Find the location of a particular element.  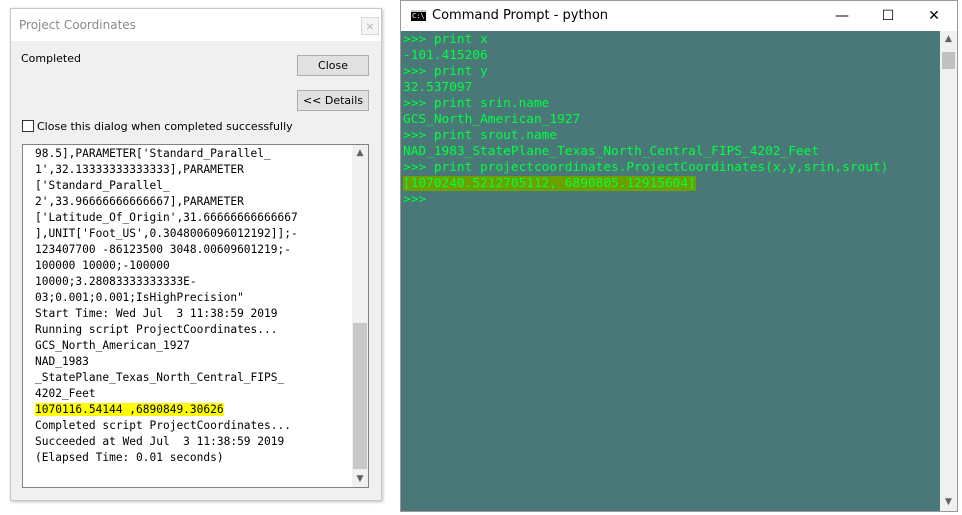

log-line-text: GCS_North_American_1927 is located at coordinates (112, 345).